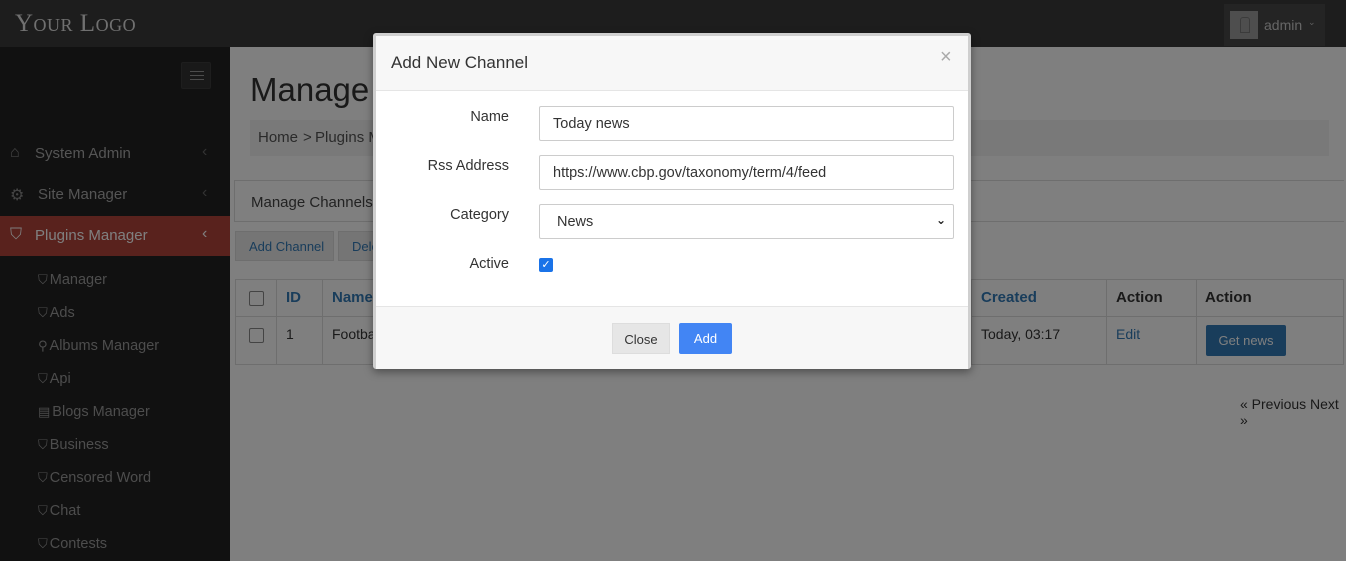 Image resolution: width=1346 pixels, height=561 pixels. Describe the element at coordinates (489, 264) in the screenshot. I see `active-label: Active` at that location.